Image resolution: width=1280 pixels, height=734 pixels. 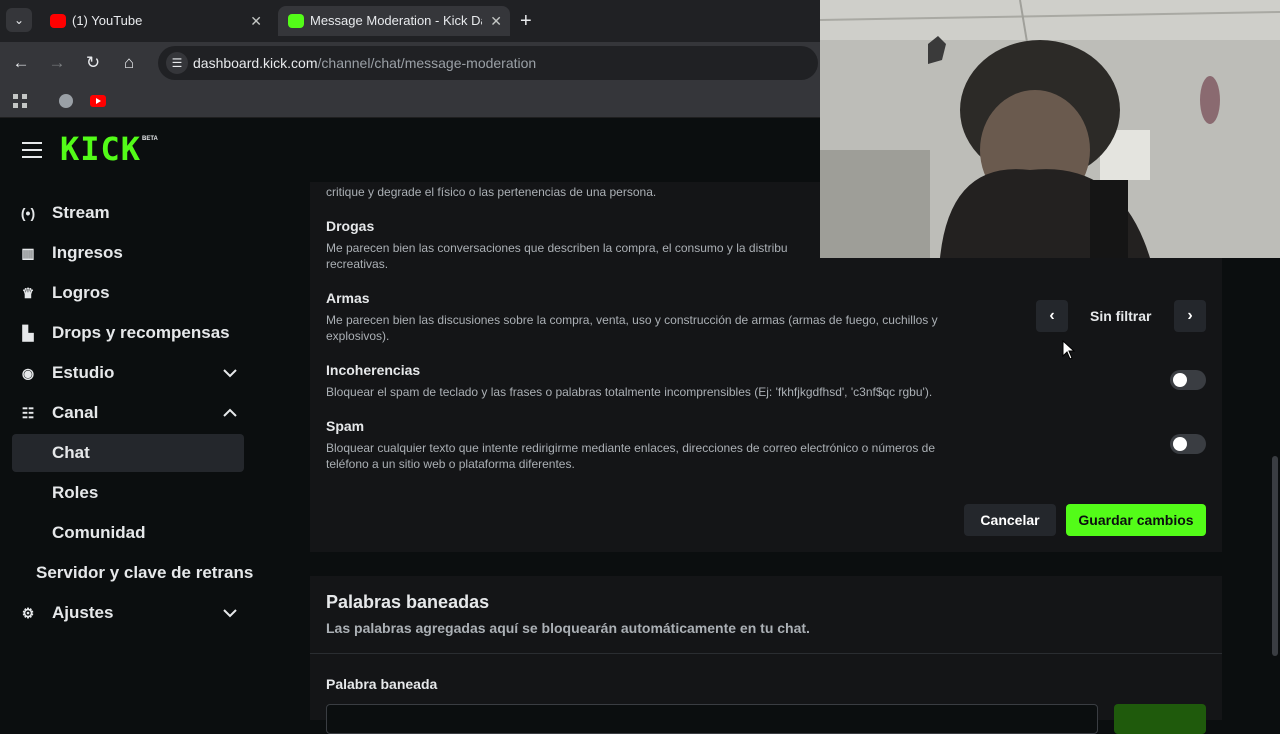 I want to click on banned-word-input, so click(x=712, y=719).